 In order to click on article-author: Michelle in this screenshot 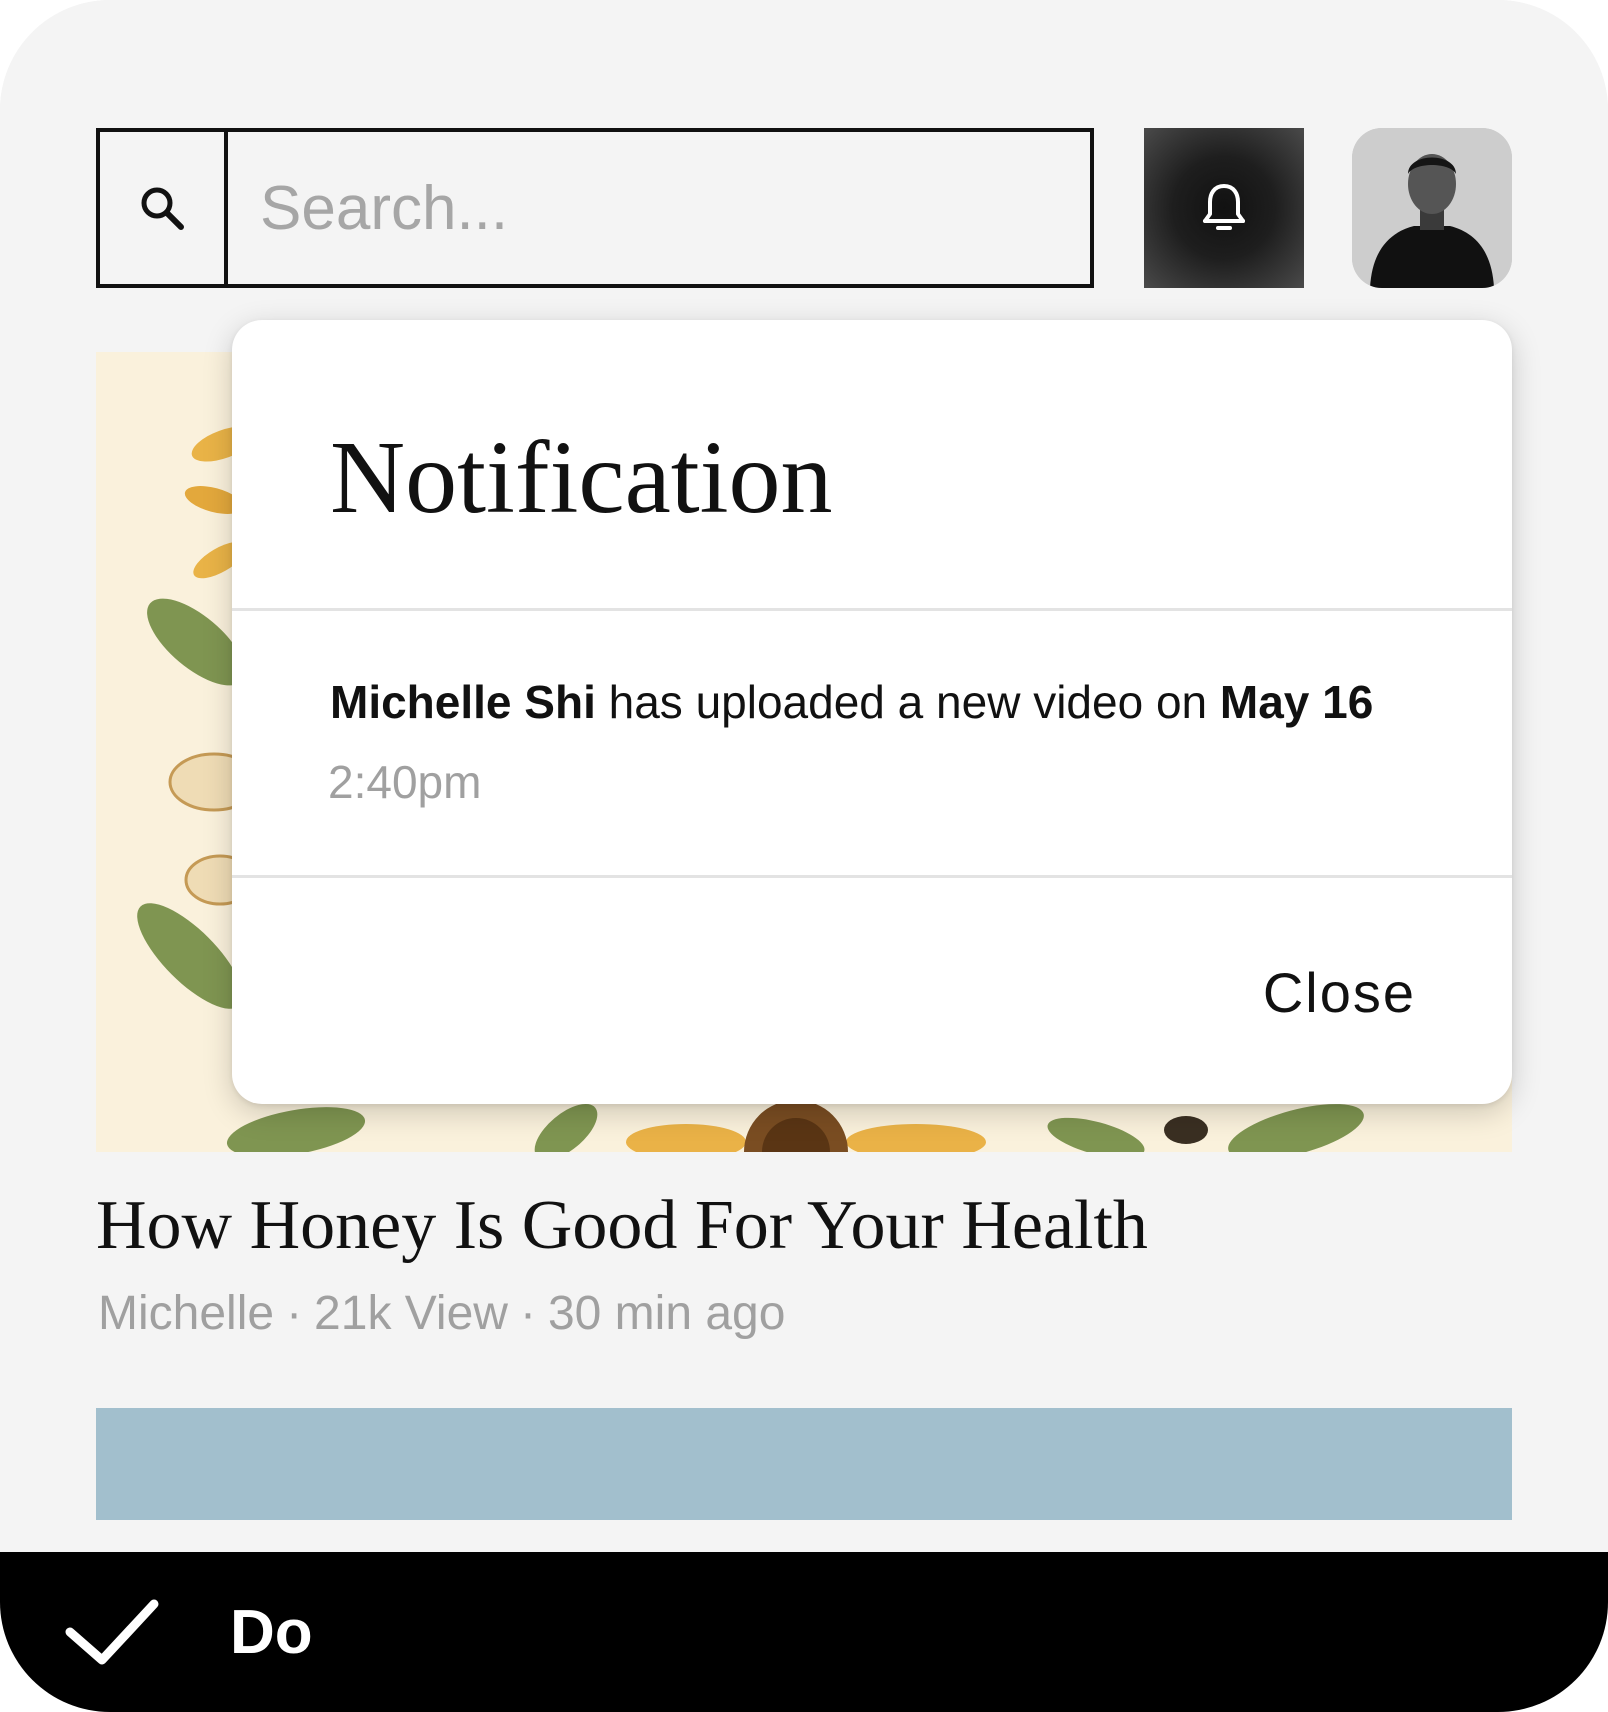, I will do `click(186, 1313)`.